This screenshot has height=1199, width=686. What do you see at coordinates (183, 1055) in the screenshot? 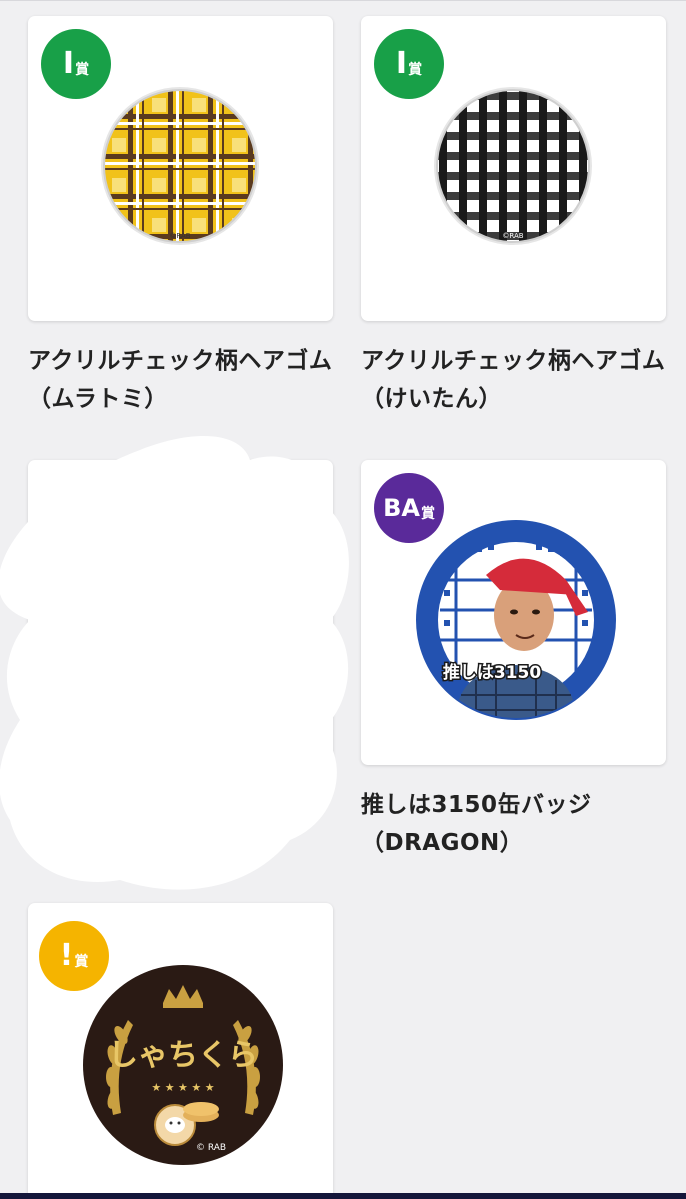
I see `brand-logo-text: しゃちくら` at bounding box center [183, 1055].